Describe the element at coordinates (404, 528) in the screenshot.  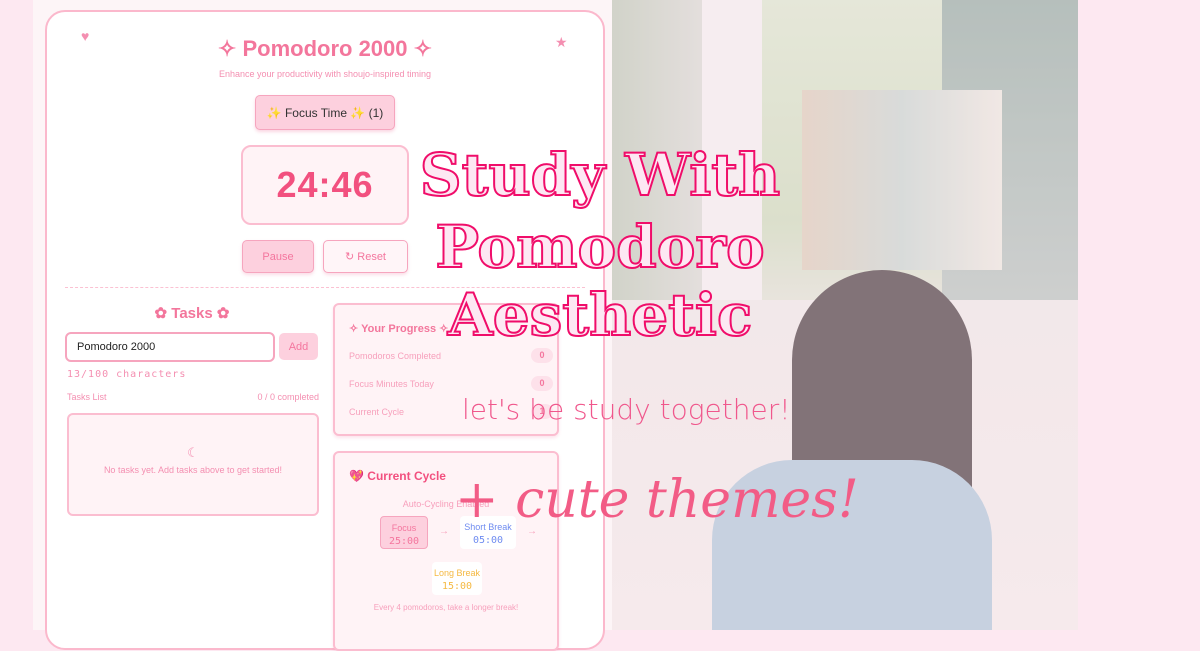
I see `phase-label: Focus` at that location.